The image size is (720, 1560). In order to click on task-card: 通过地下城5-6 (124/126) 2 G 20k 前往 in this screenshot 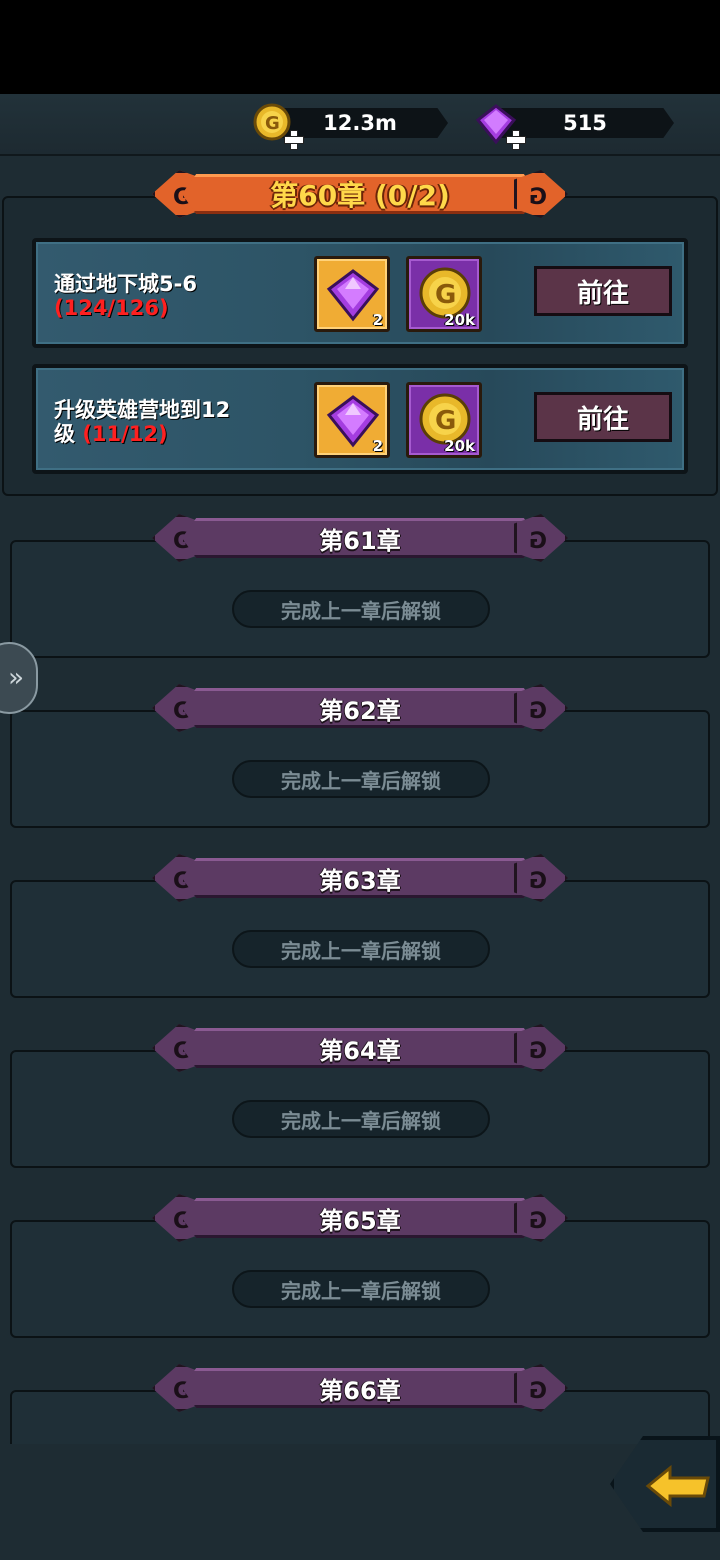, I will do `click(360, 293)`.